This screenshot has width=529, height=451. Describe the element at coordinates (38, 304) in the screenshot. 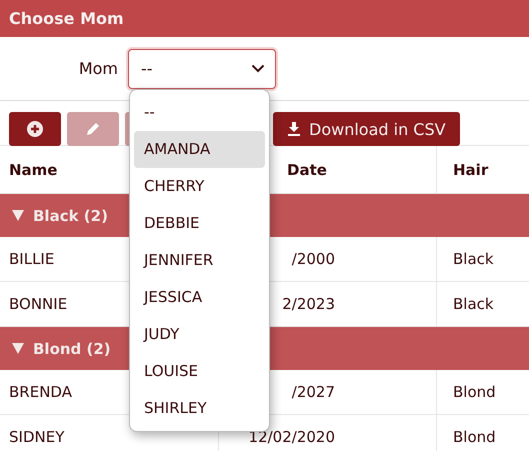

I see `table-cell: BONNIE` at that location.